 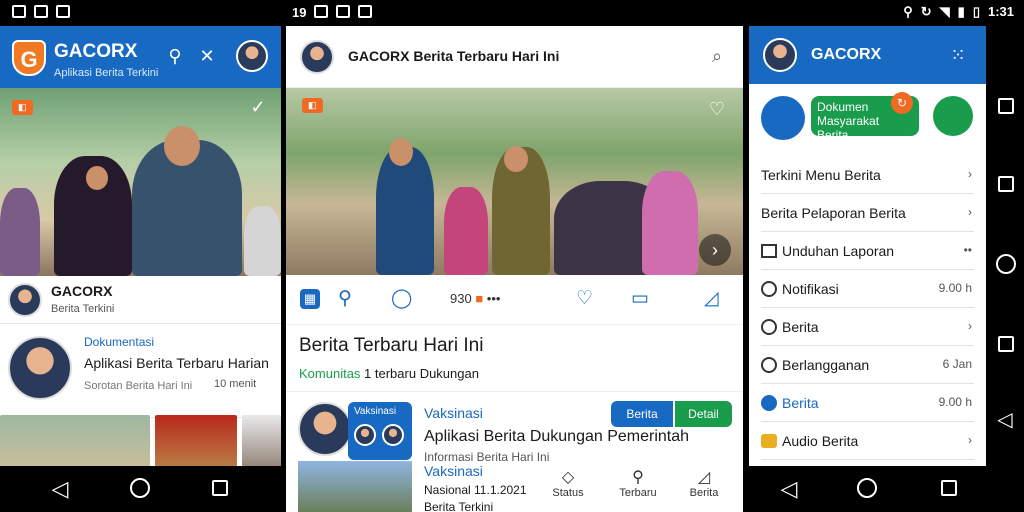 I want to click on story-title: Aplikasi Berita Dukungan Pemerintah, so click(x=557, y=436).